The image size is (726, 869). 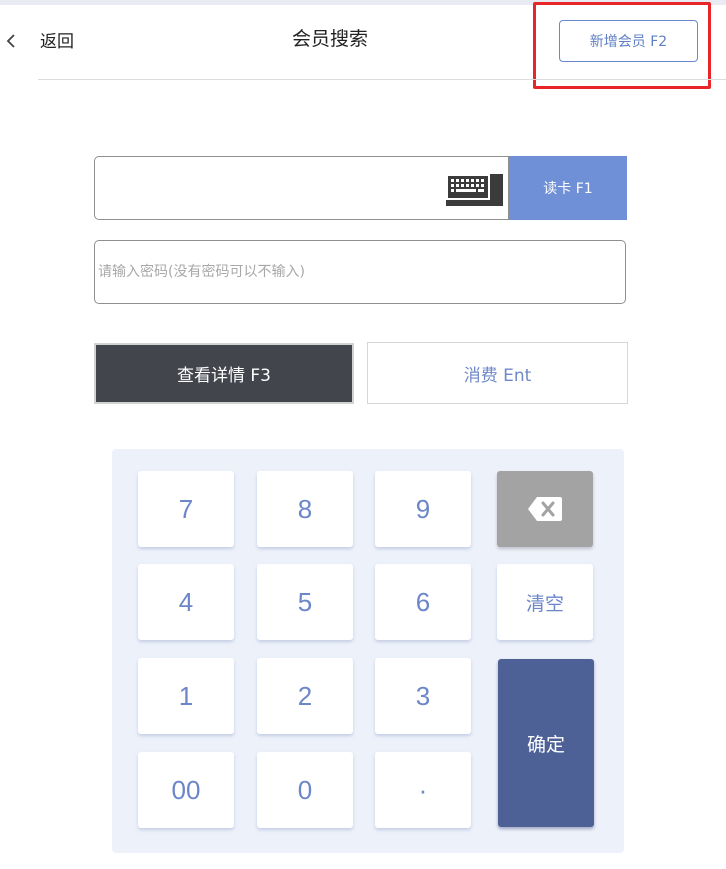 What do you see at coordinates (423, 509) in the screenshot?
I see `key-9: 9` at bounding box center [423, 509].